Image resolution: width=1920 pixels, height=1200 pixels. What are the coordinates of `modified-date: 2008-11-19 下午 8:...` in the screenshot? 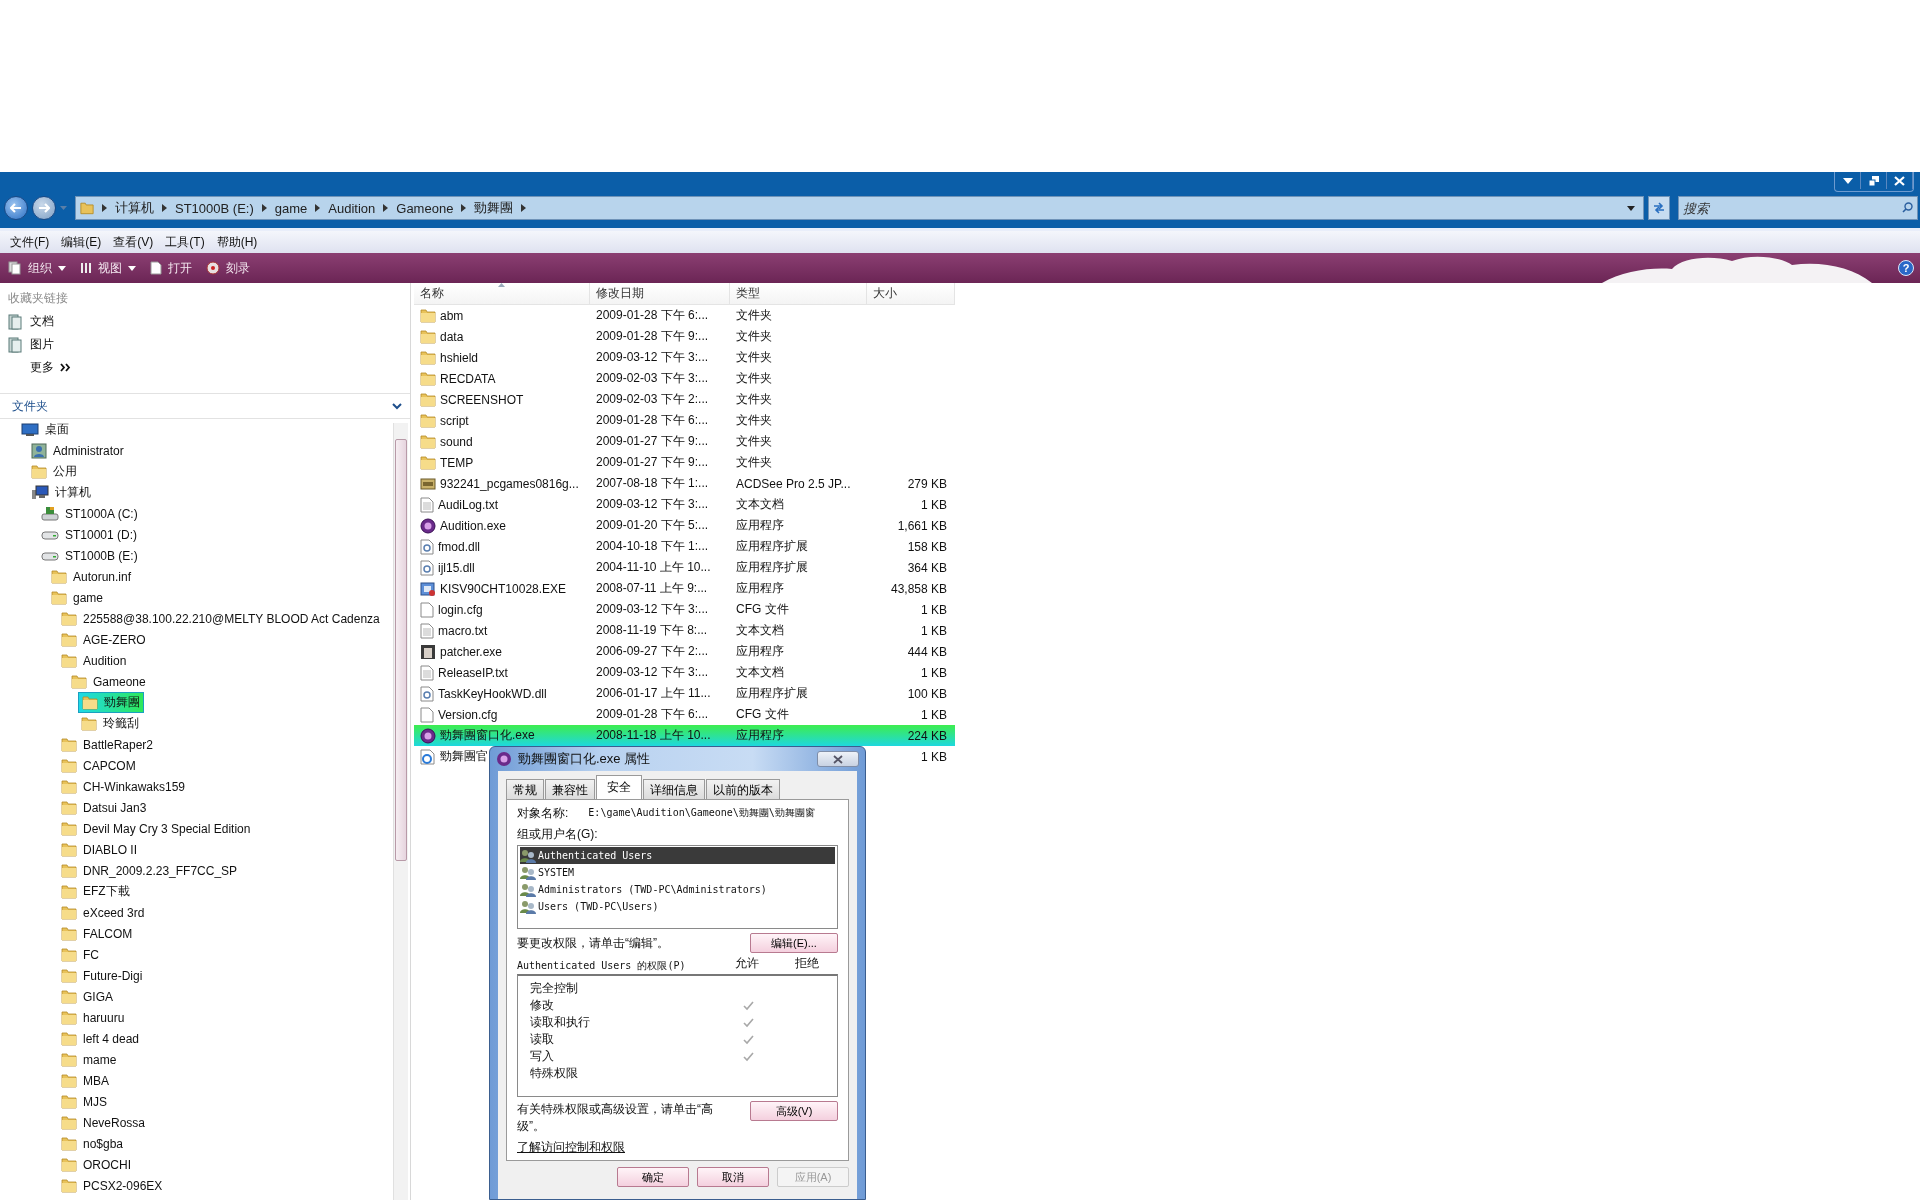 It's located at (652, 630).